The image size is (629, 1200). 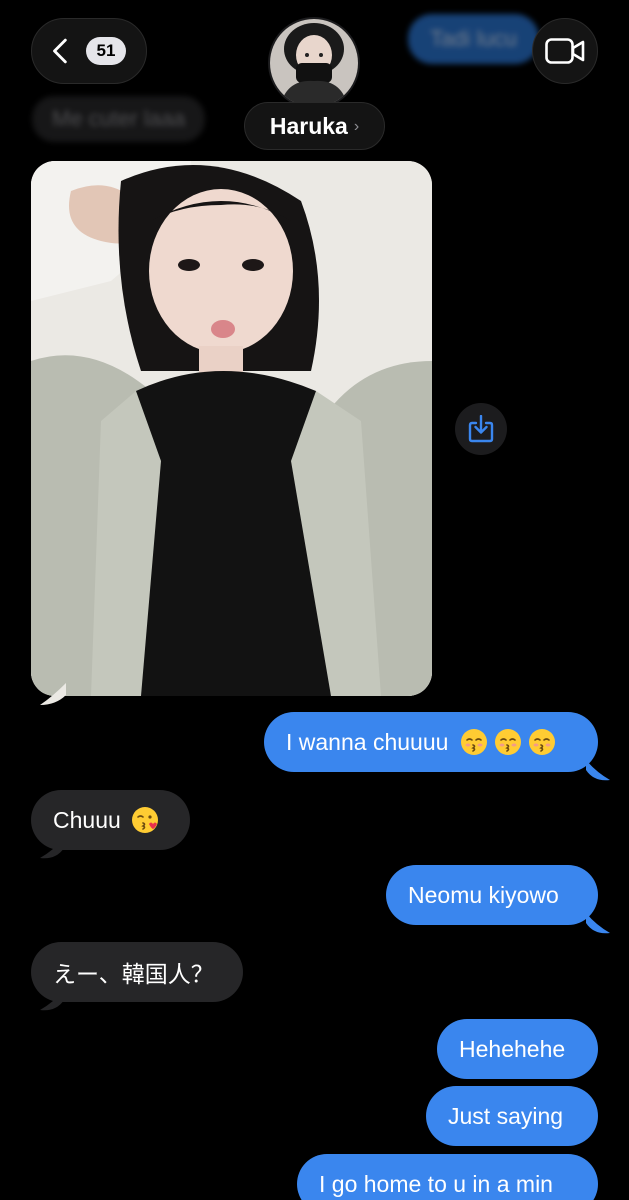 I want to click on outgoing-message: I wanna chuuuu, so click(x=431, y=742).